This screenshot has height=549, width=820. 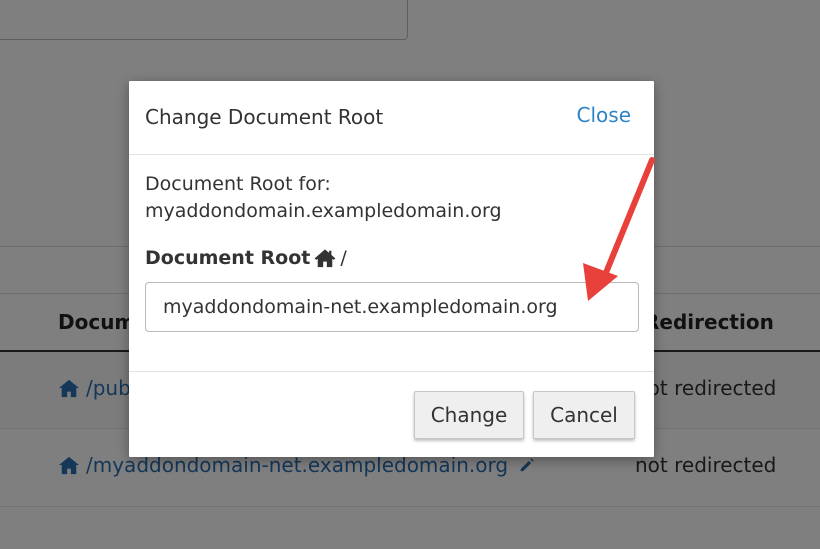 I want to click on field-label-suffix: /, so click(x=343, y=258).